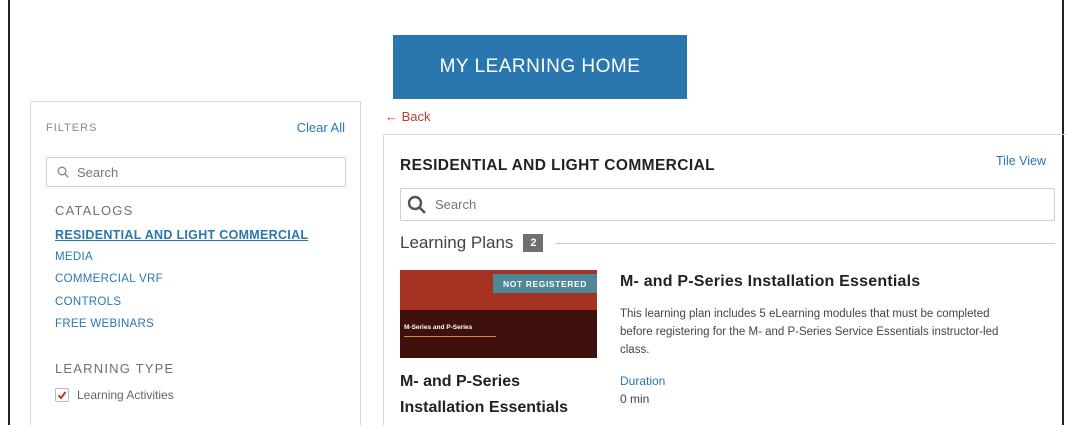  I want to click on thumbnail-text: M-Series and P-Series, so click(438, 327).